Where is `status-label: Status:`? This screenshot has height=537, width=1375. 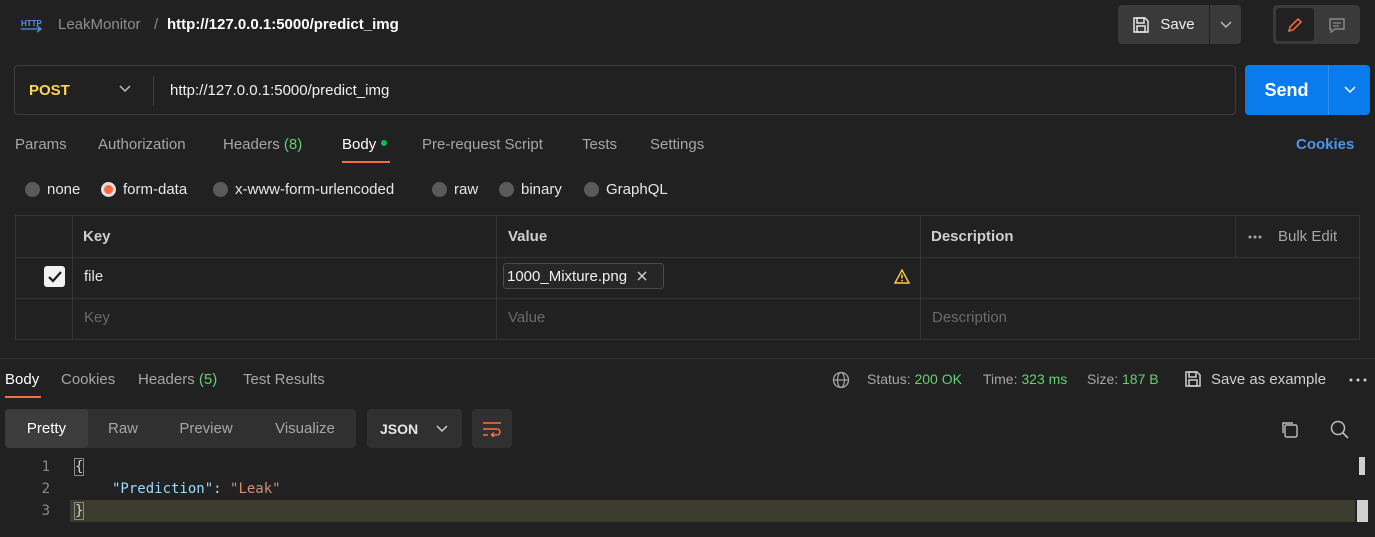 status-label: Status: is located at coordinates (889, 379).